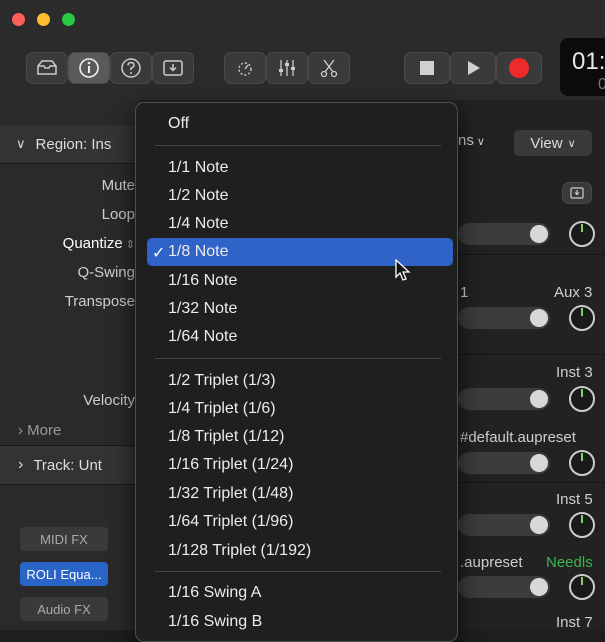 The width and height of the screenshot is (605, 642). I want to click on help-icon, so click(131, 68).